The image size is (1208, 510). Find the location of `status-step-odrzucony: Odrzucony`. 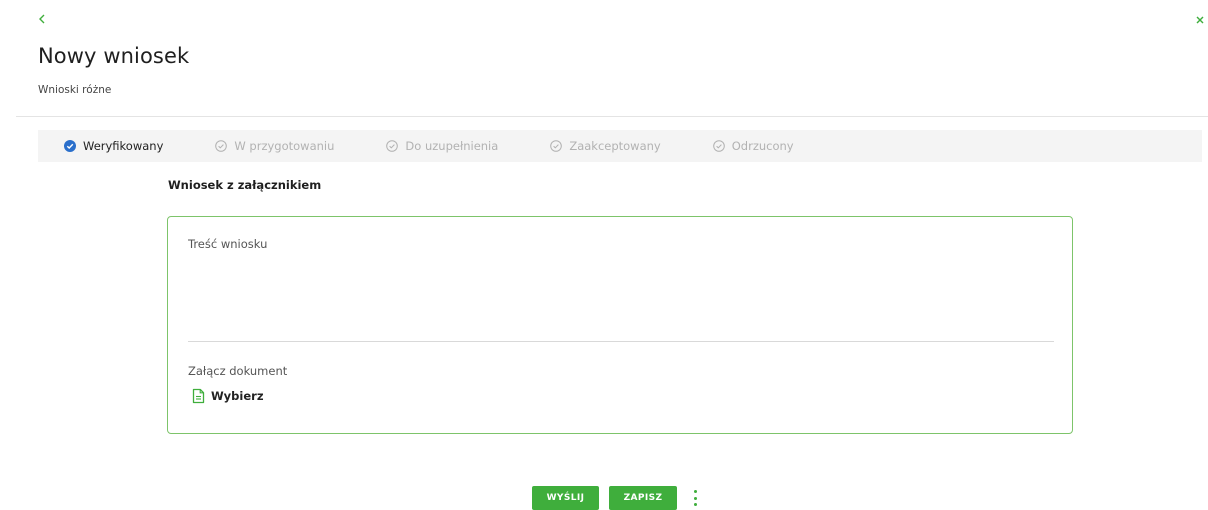

status-step-odrzucony: Odrzucony is located at coordinates (753, 146).